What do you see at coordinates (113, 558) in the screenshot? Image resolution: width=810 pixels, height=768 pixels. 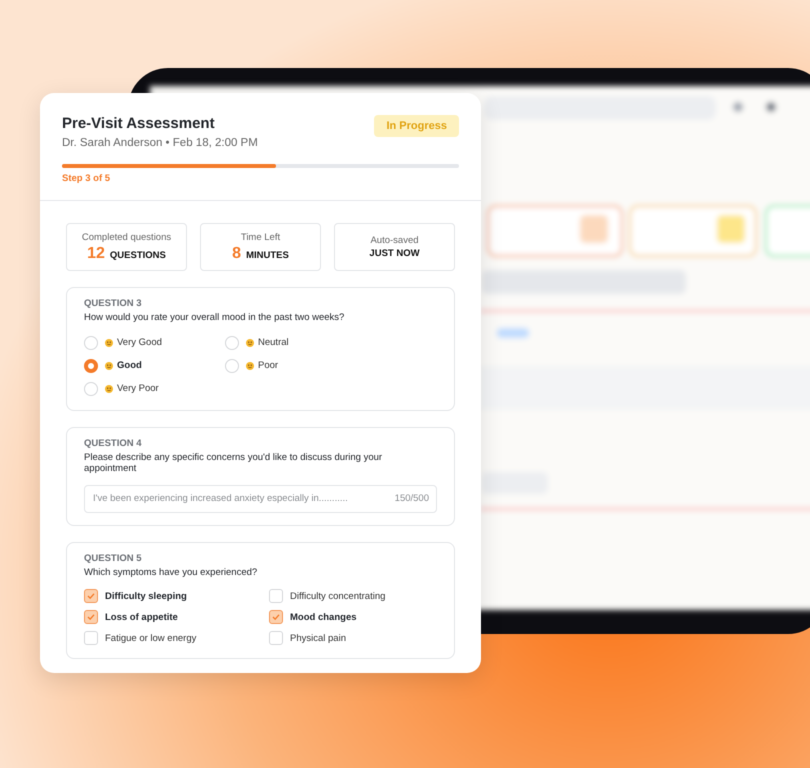 I see `question-number: QUESTION 5` at bounding box center [113, 558].